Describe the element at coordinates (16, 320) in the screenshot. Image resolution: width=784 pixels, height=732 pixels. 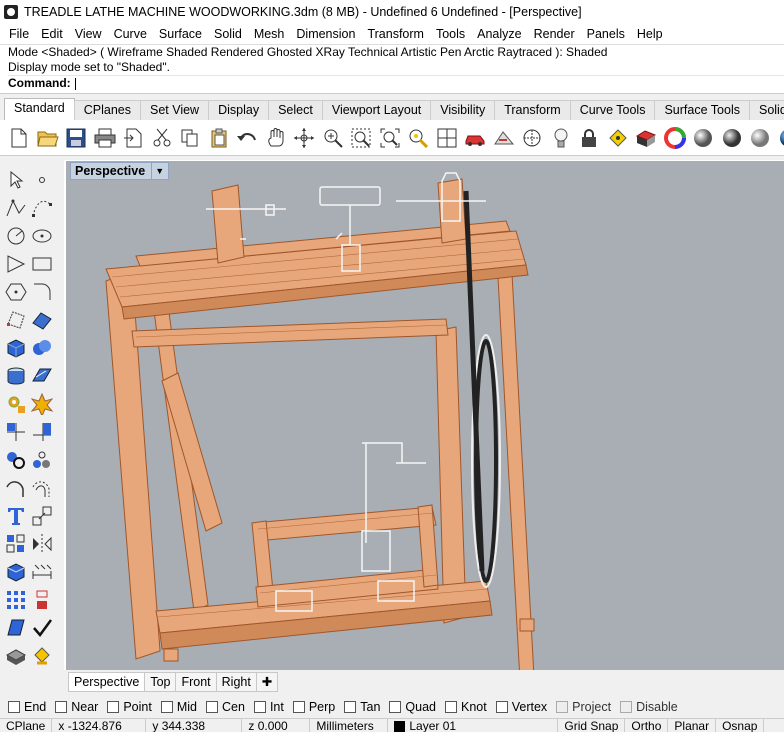
I see `surface-points-icon` at that location.